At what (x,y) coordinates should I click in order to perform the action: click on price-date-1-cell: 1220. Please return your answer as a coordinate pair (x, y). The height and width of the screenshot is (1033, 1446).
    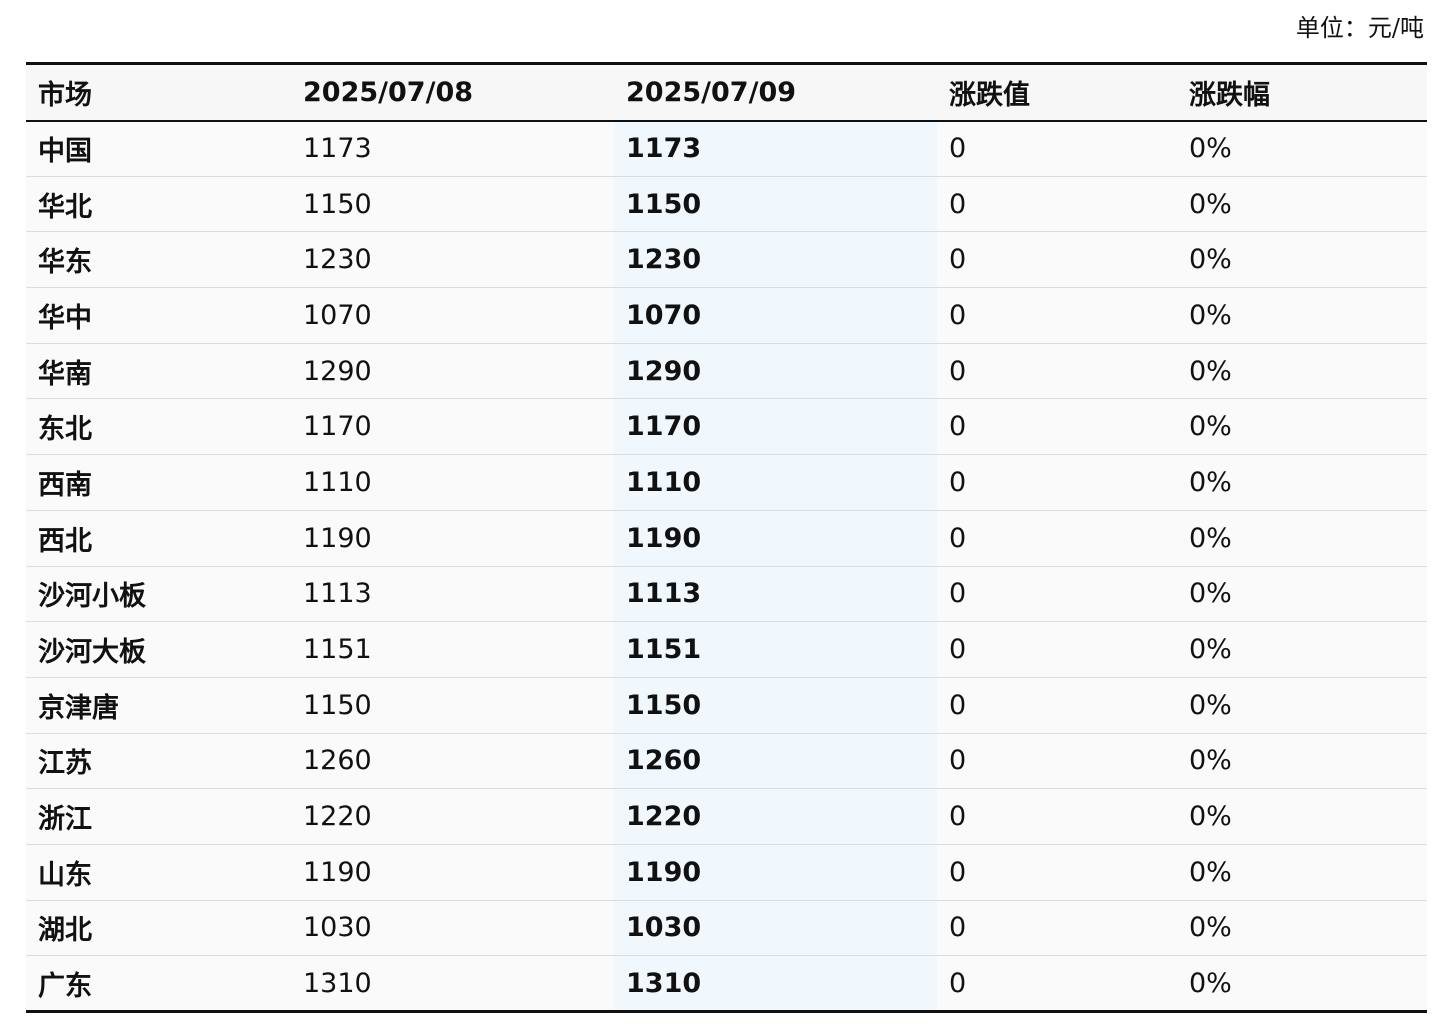
    Looking at the image, I should click on (452, 816).